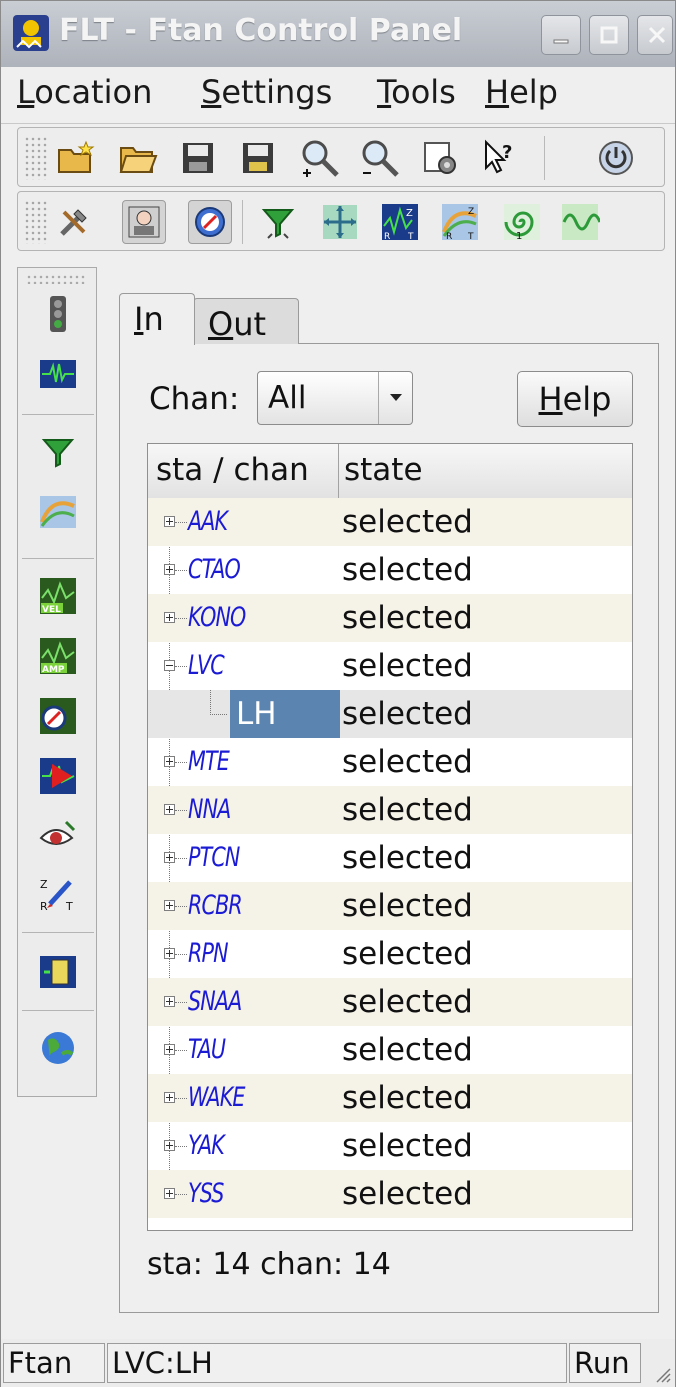  I want to click on operator-icon, so click(144, 222).